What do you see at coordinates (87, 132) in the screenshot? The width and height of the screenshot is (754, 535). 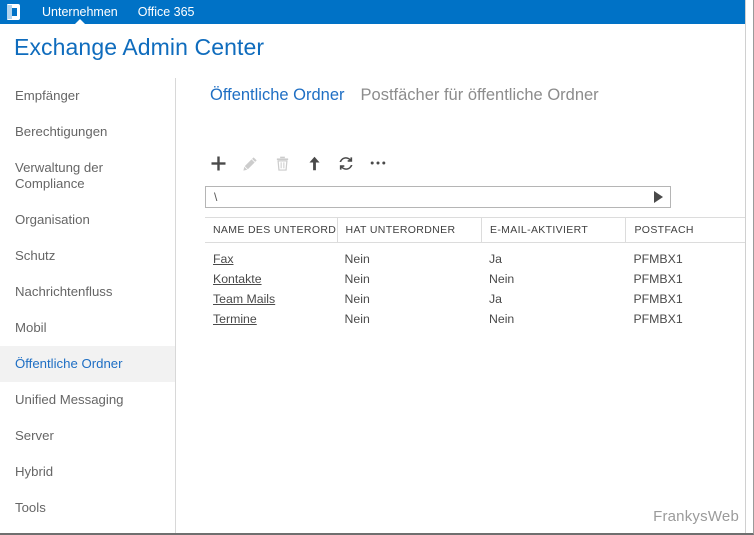 I see `sidebar-item-berechtigungen: Berechtigungen` at bounding box center [87, 132].